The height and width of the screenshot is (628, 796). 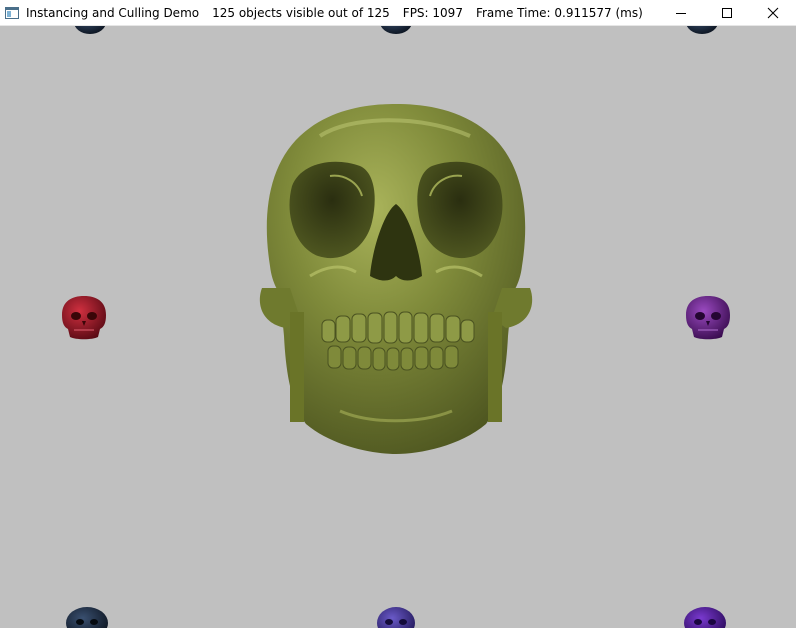 What do you see at coordinates (12, 13) in the screenshot?
I see `app-window-icon` at bounding box center [12, 13].